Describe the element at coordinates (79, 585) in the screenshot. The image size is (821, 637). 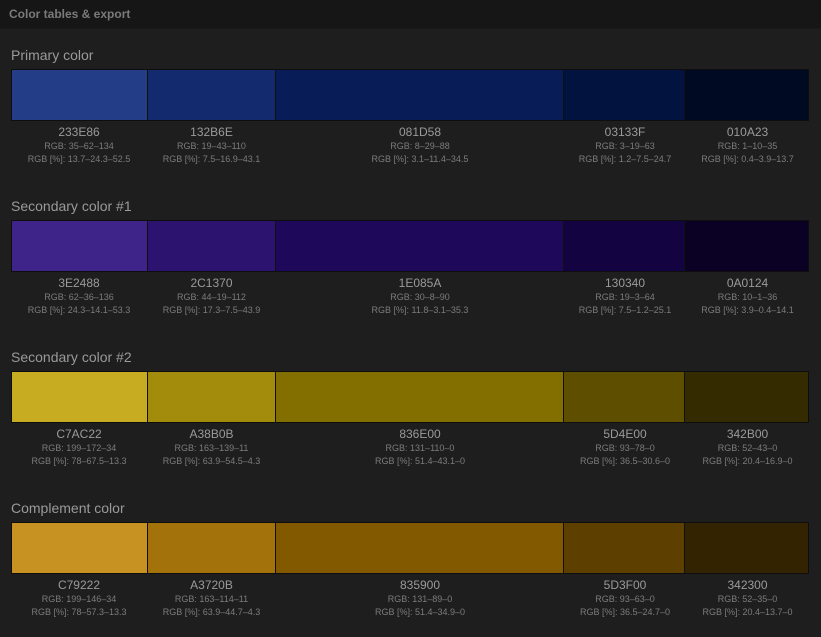
I see `hex-code: C79222` at that location.